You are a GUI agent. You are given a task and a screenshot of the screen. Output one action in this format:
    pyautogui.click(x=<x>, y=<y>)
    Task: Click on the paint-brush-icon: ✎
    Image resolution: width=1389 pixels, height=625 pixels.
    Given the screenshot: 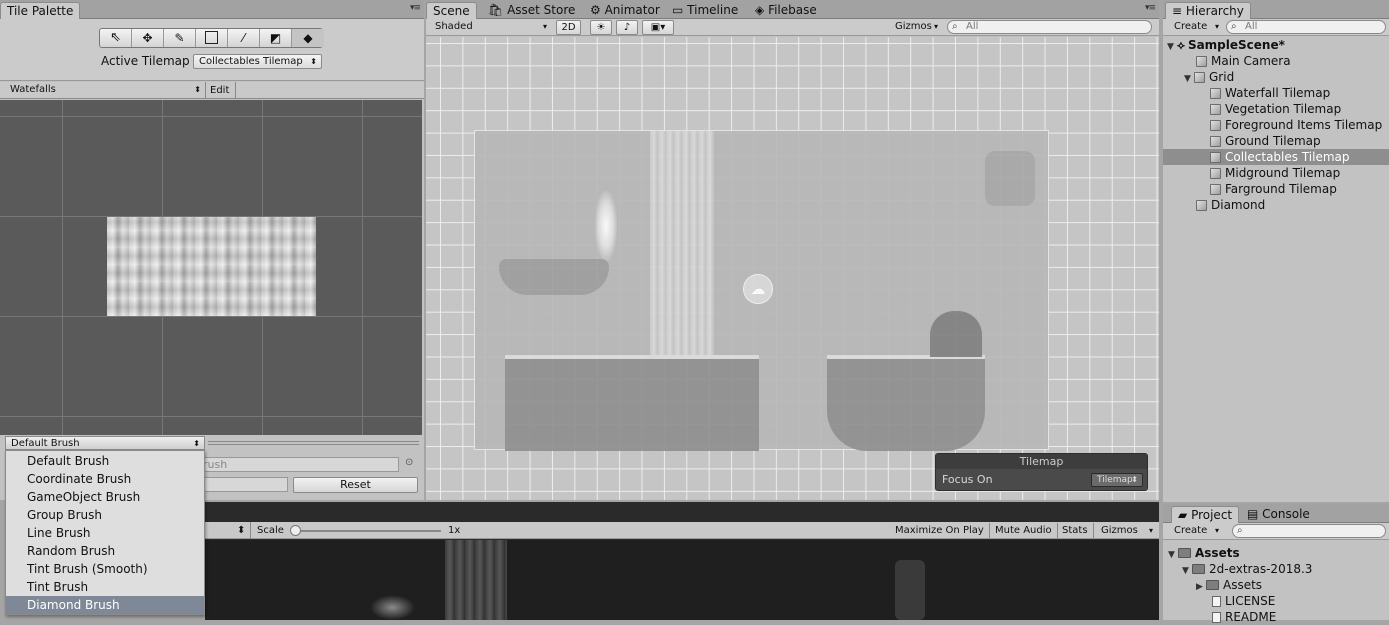 What is the action you would take?
    pyautogui.click(x=180, y=38)
    